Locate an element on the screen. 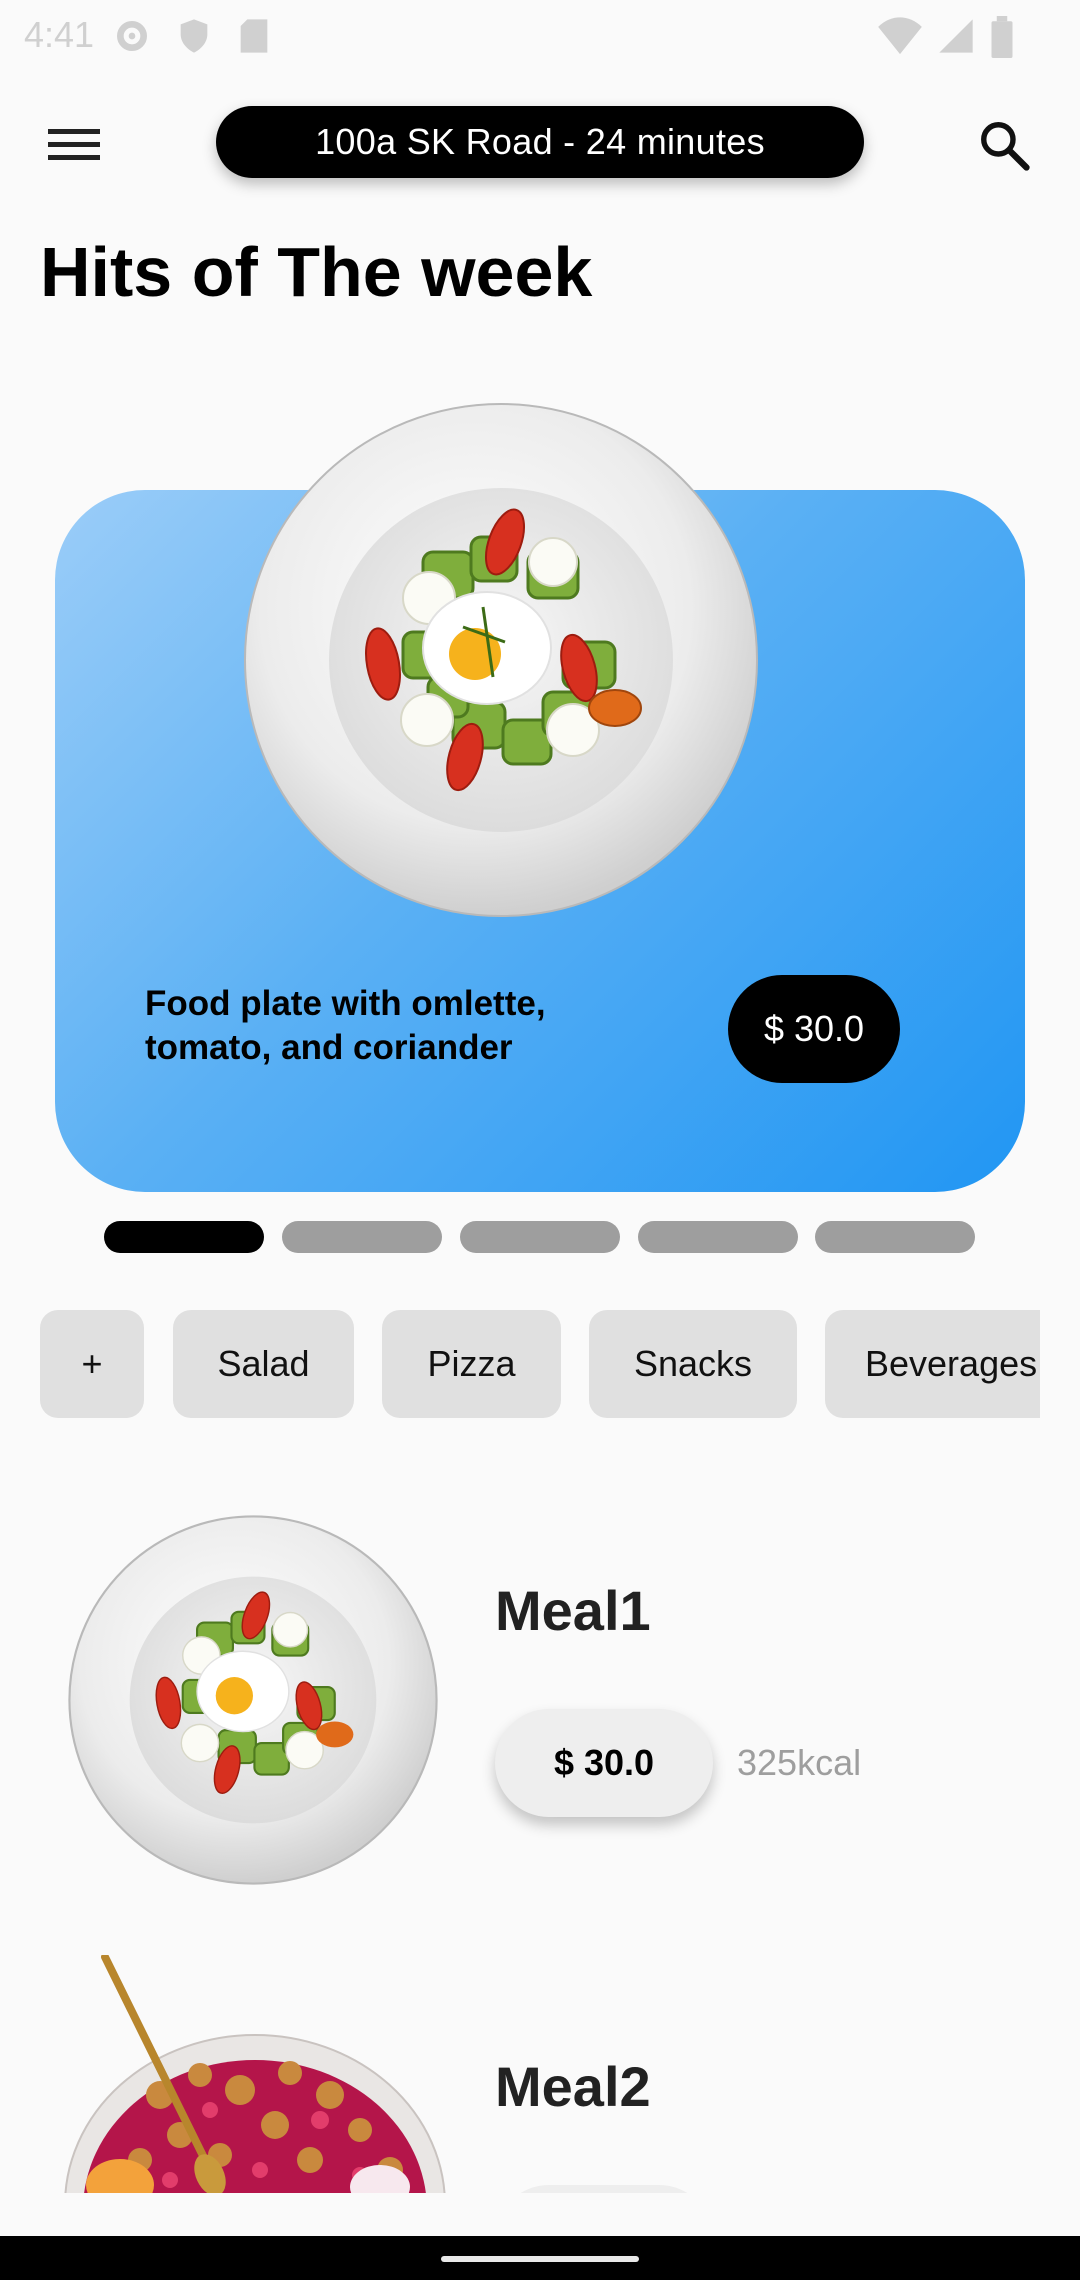  delivery-address-pill: 100a SK Road - 24 minutes is located at coordinates (540, 142).